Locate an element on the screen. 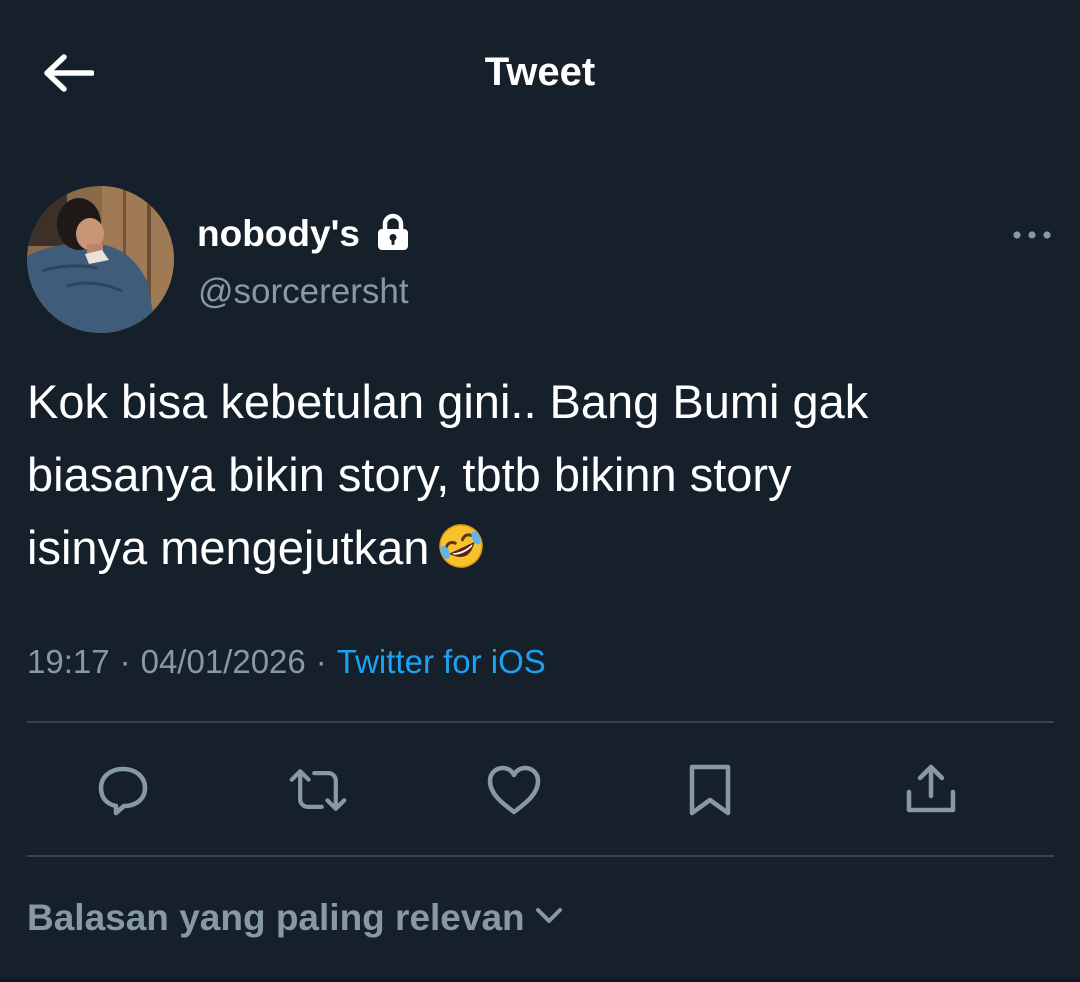 The image size is (1080, 982). retweet-icon is located at coordinates (318, 790).